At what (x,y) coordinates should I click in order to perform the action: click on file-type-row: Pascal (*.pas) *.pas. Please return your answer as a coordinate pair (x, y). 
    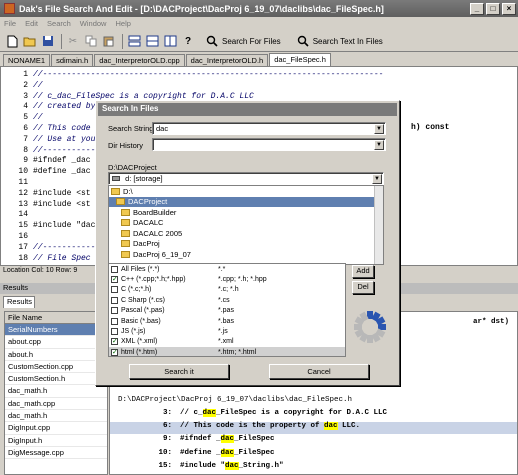
    Looking at the image, I should click on (227, 311).